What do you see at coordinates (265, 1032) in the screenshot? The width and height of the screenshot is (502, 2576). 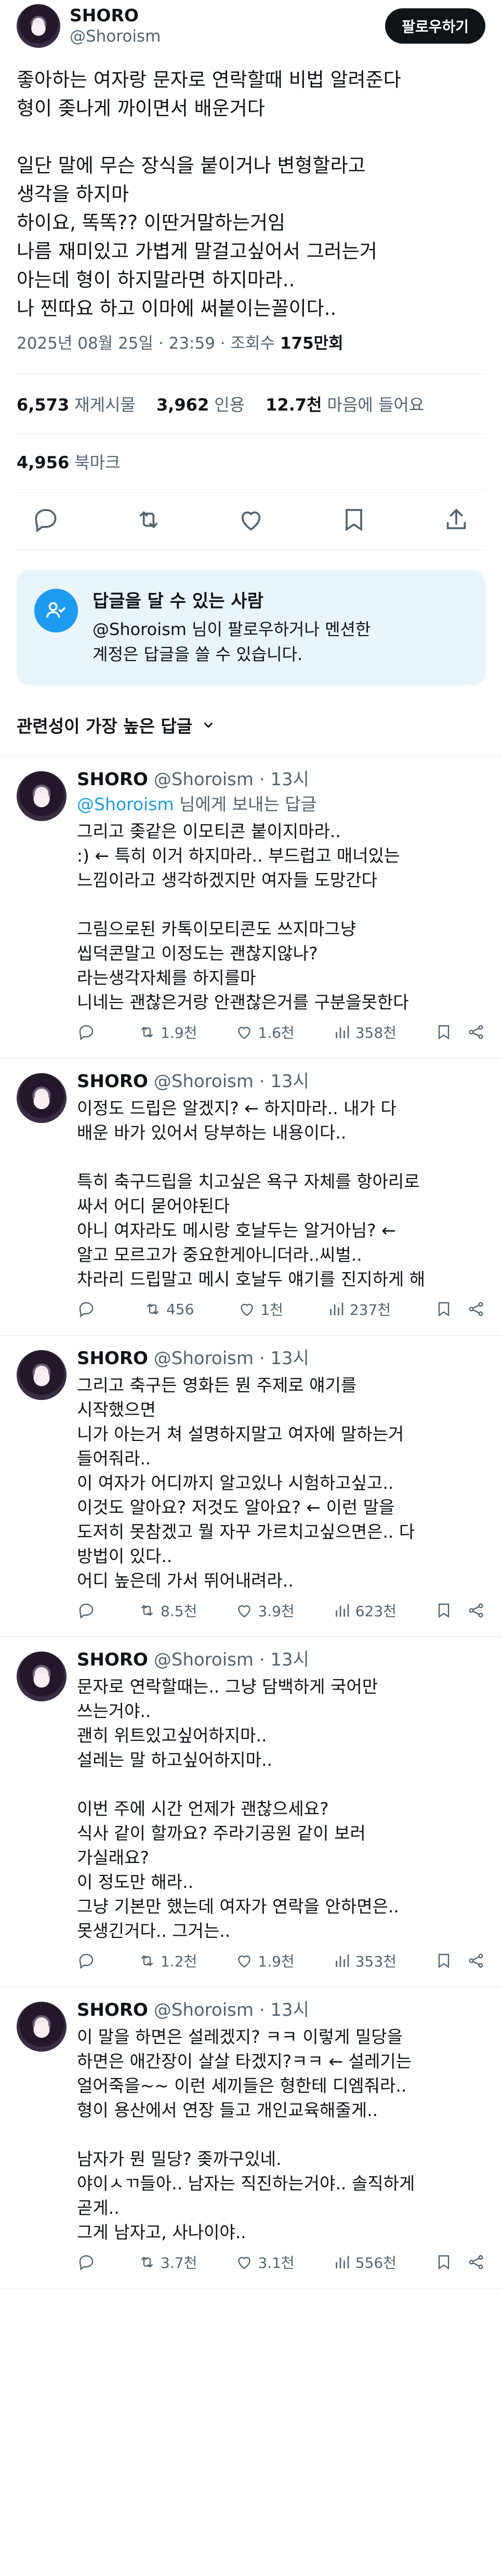 I see `reply-like-action: 1.6천` at bounding box center [265, 1032].